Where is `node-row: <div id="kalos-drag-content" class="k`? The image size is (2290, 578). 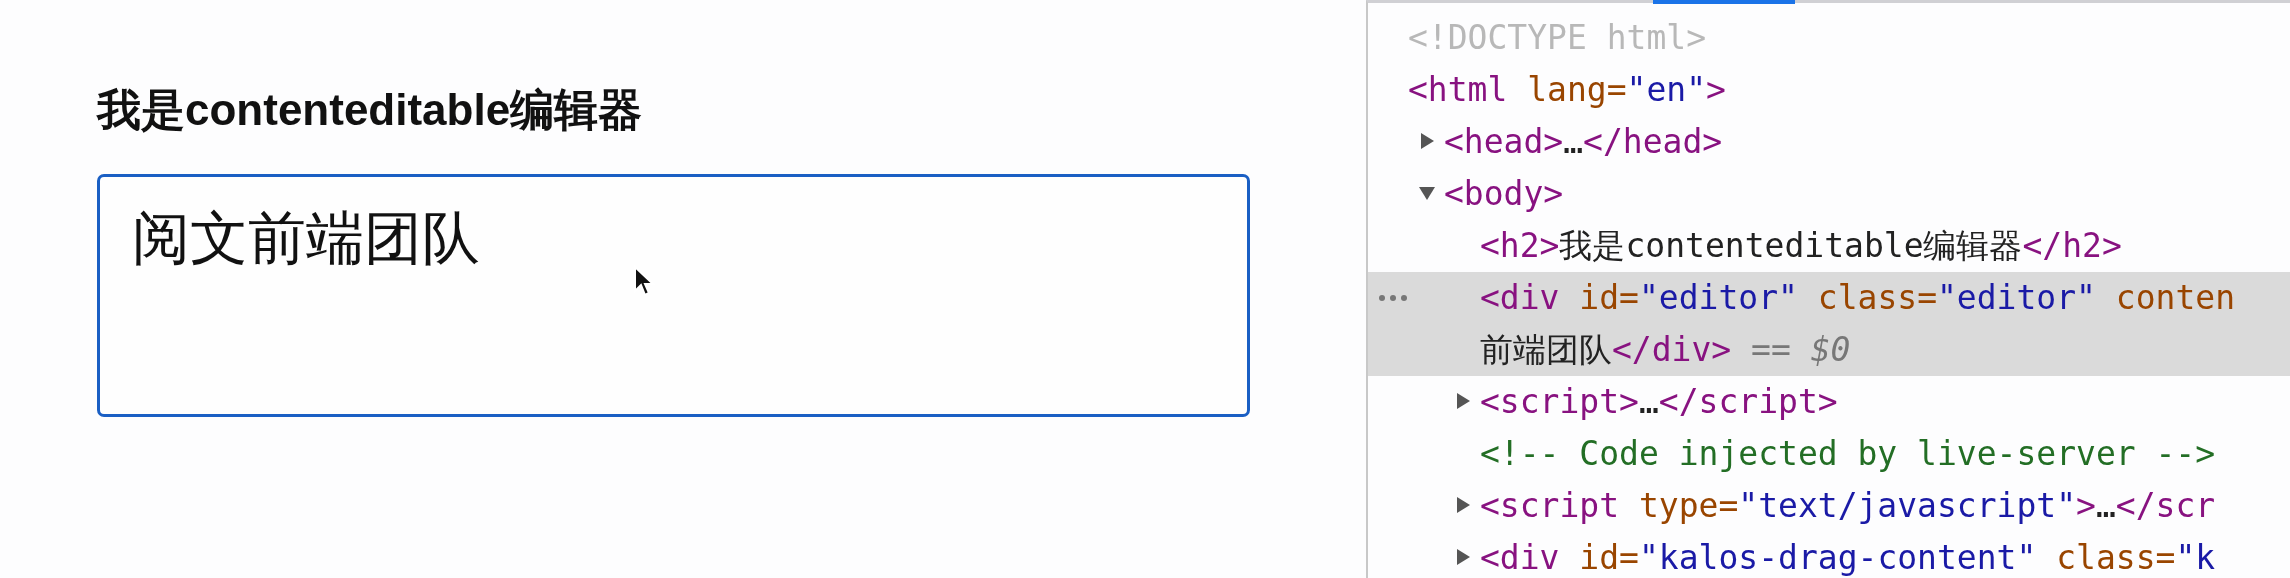
node-row: <div id="kalos-drag-content" class="k is located at coordinates (1829, 555).